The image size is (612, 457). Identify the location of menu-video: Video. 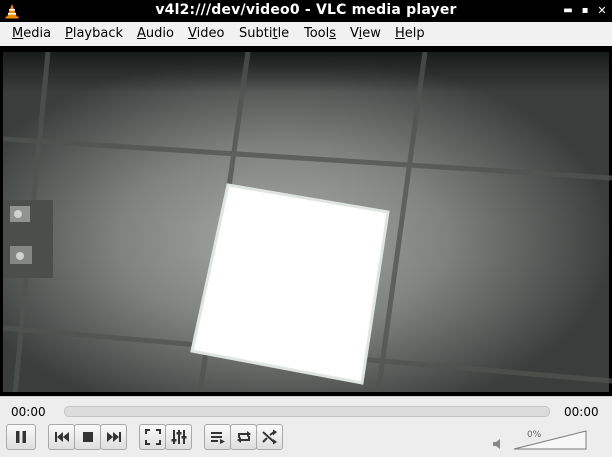
(206, 33).